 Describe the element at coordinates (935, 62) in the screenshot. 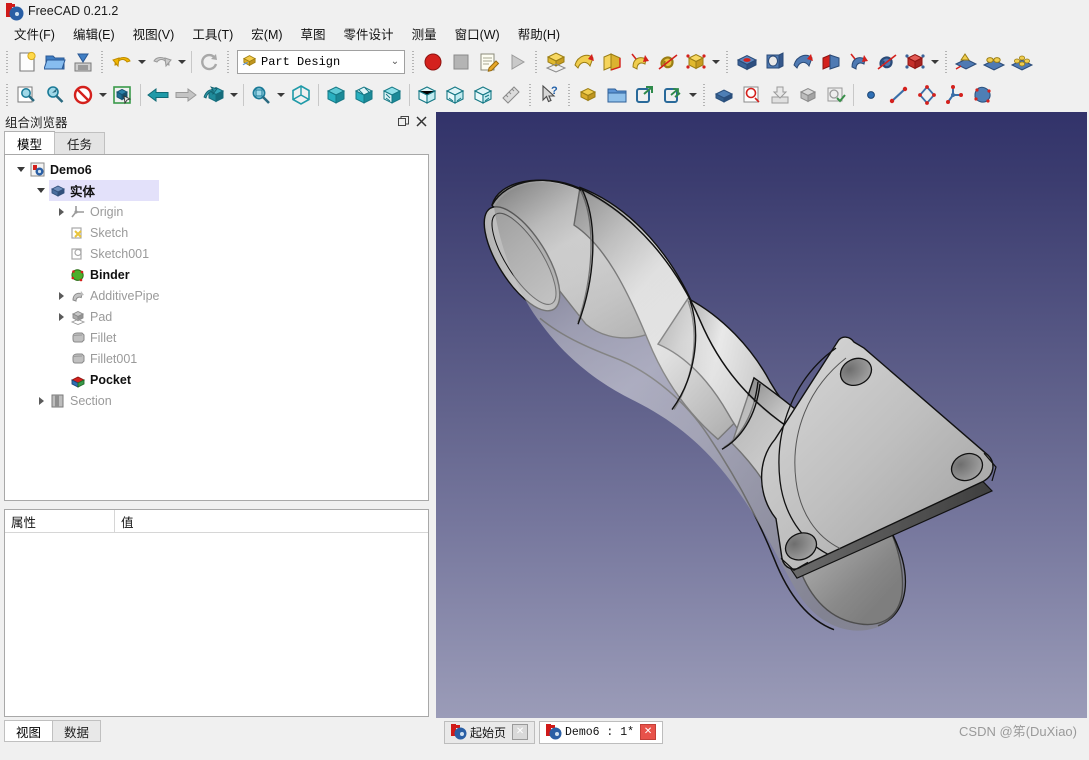

I see `subtractive-primitive-dropdown-icon` at that location.